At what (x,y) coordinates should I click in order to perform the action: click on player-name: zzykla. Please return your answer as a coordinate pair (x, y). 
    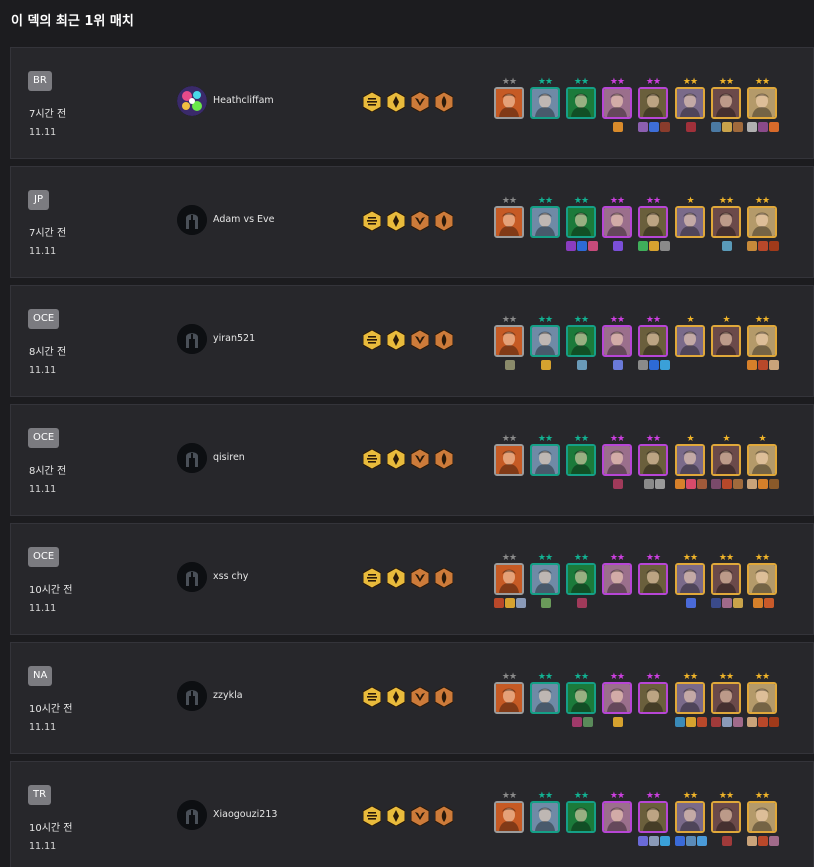
    Looking at the image, I should click on (228, 695).